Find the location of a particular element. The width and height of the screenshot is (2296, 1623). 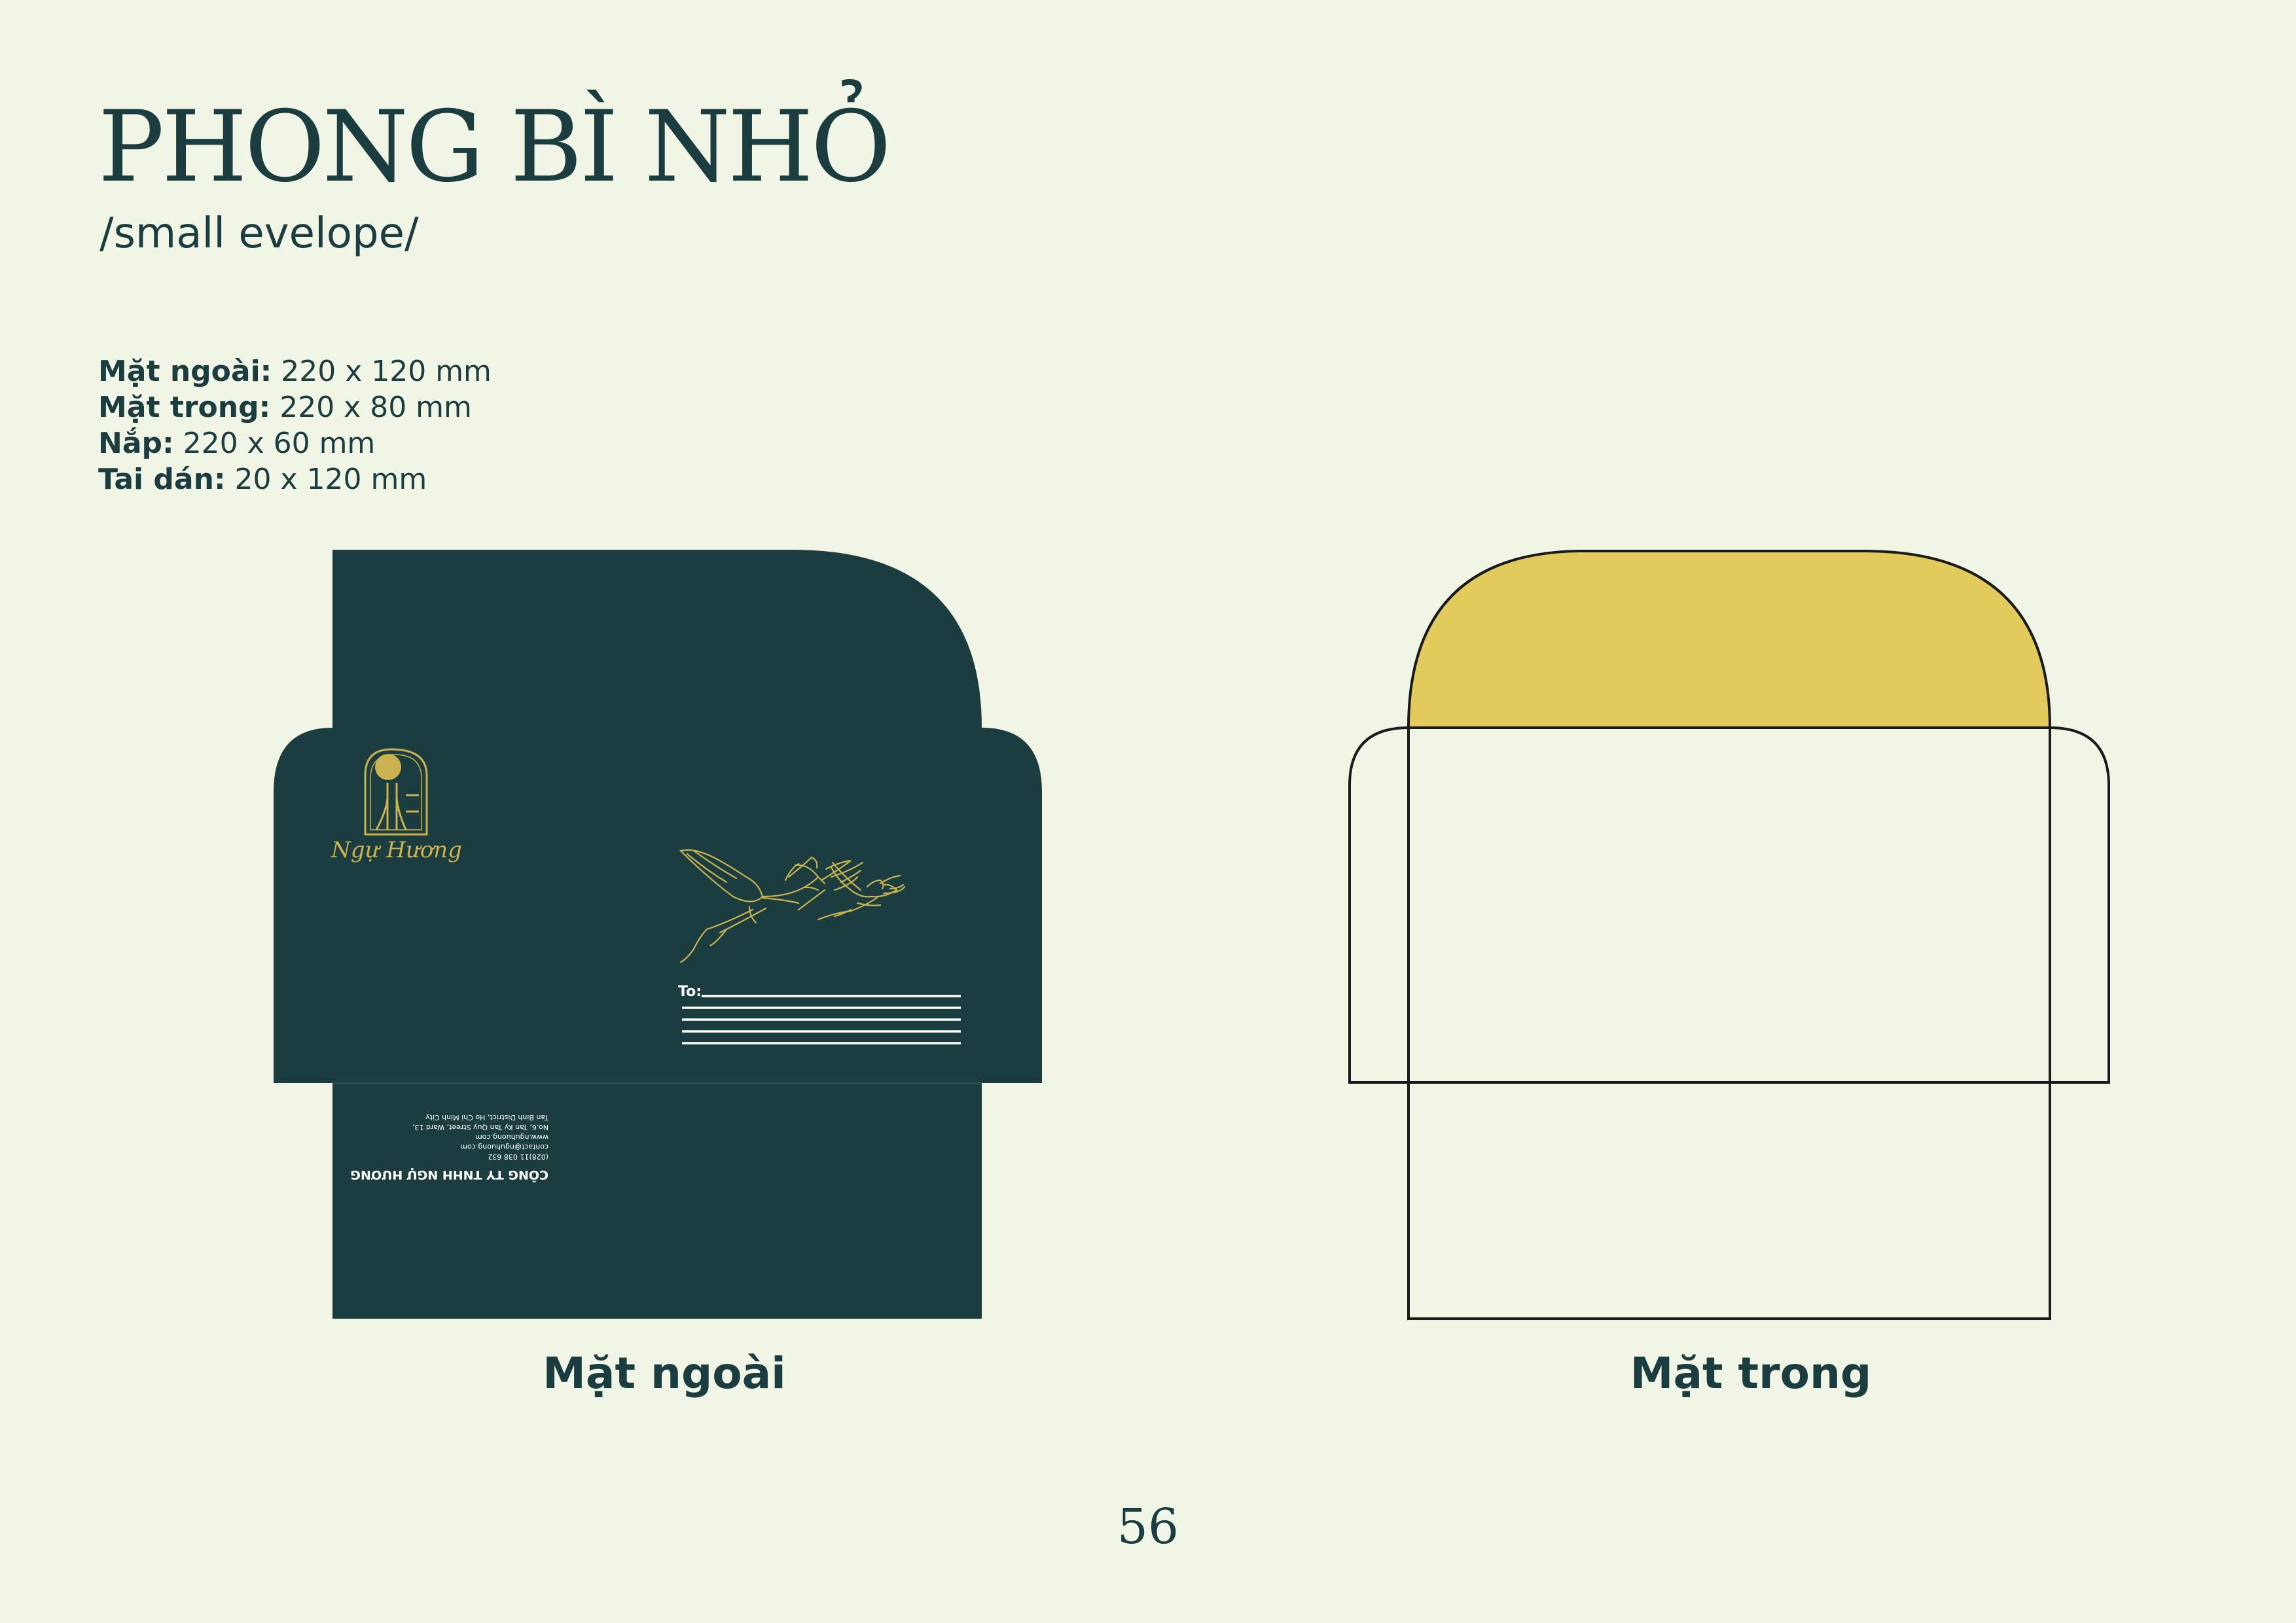

inner-left-tab is located at coordinates (1378, 905).